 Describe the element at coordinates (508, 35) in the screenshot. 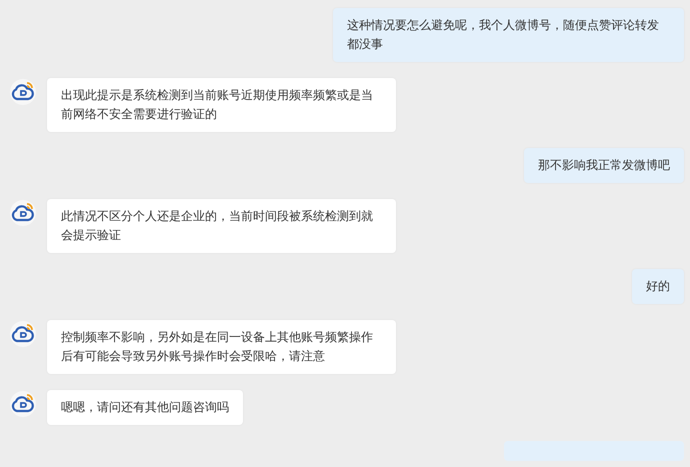

I see `message-bubble: 这种情况要怎么避免呢，我个人微博号，随便点赞评论转发都没事` at that location.